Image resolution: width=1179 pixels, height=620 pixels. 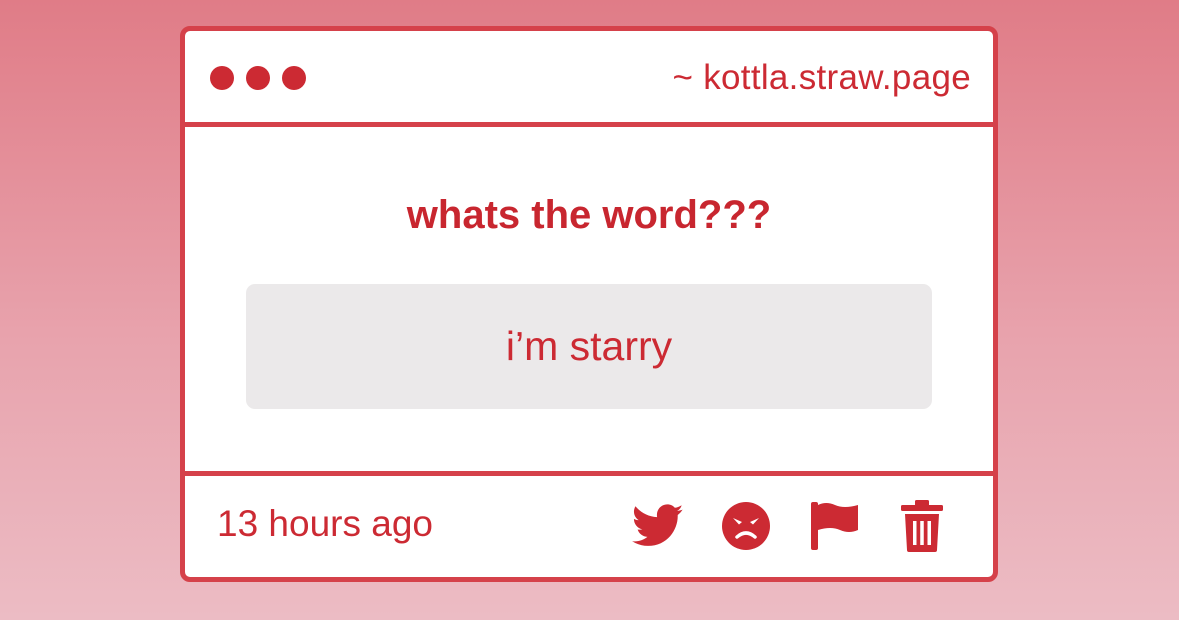 I want to click on card-footer: 13 hours ago, so click(x=589, y=524).